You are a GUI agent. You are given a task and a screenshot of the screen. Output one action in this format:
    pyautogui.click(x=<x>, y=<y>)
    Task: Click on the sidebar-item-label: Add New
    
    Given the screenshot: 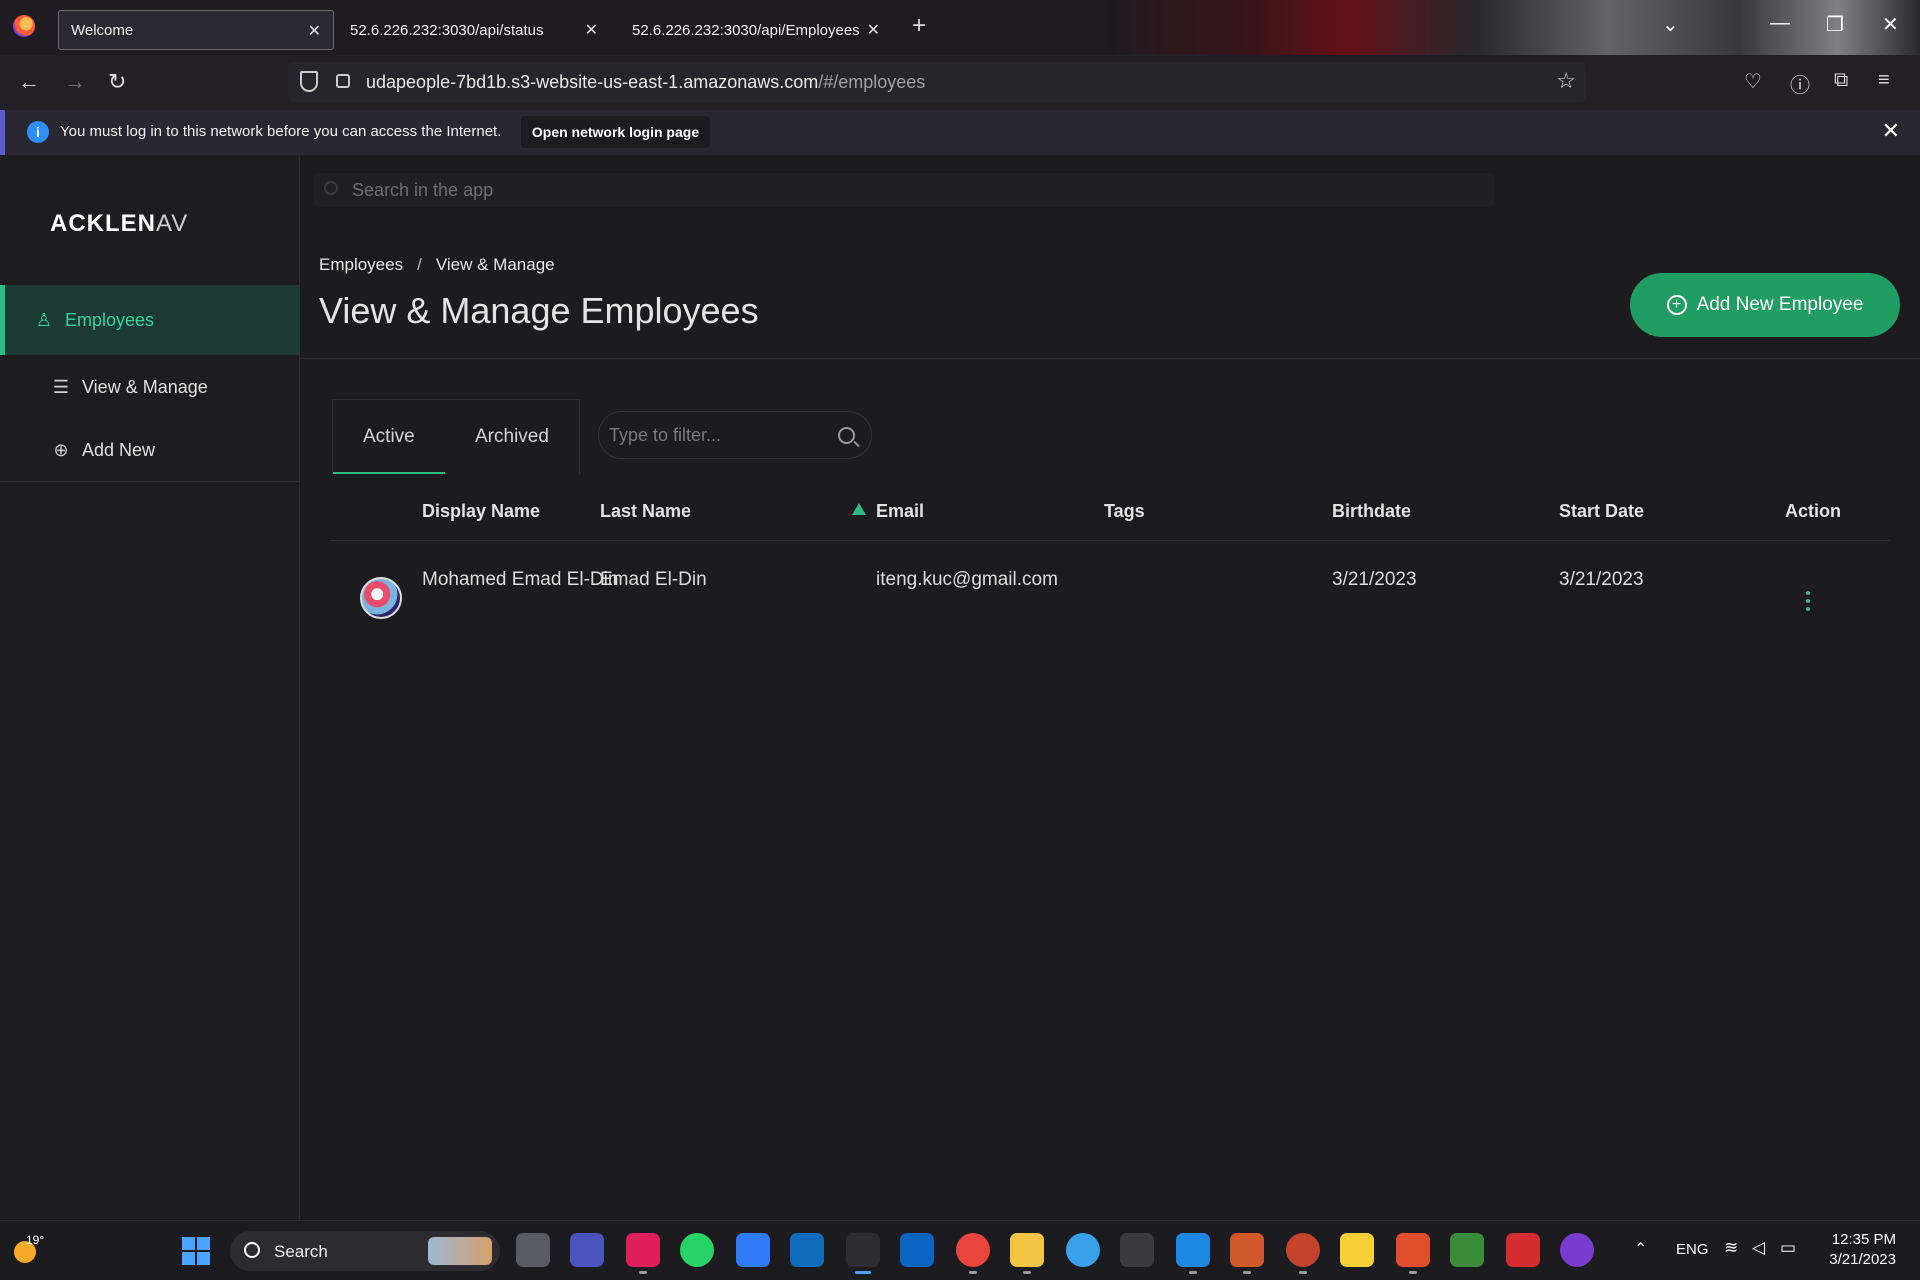 What is the action you would take?
    pyautogui.click(x=119, y=450)
    